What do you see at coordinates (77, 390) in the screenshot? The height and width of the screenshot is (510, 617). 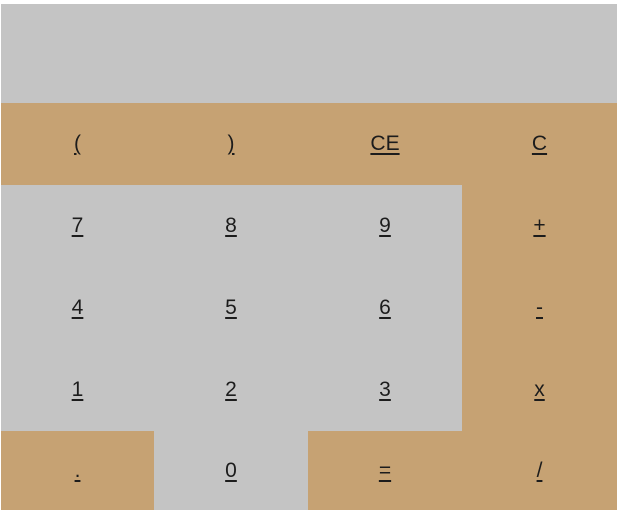 I see `digit-1-button: 1` at bounding box center [77, 390].